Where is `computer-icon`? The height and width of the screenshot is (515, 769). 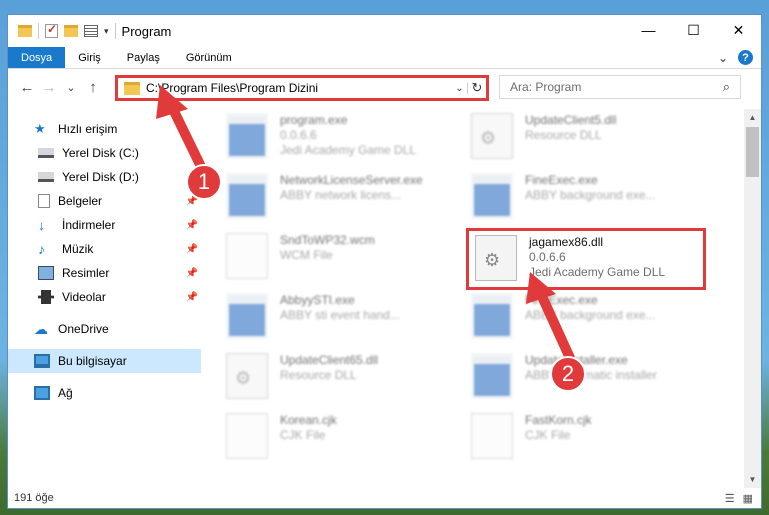 computer-icon is located at coordinates (42, 361).